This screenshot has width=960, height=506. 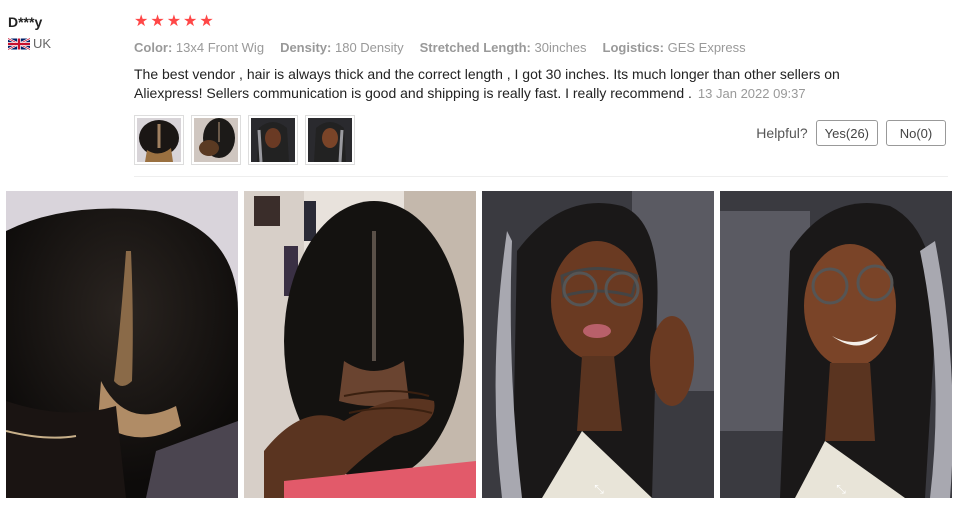 What do you see at coordinates (244, 140) in the screenshot?
I see `review-thumbnails` at bounding box center [244, 140].